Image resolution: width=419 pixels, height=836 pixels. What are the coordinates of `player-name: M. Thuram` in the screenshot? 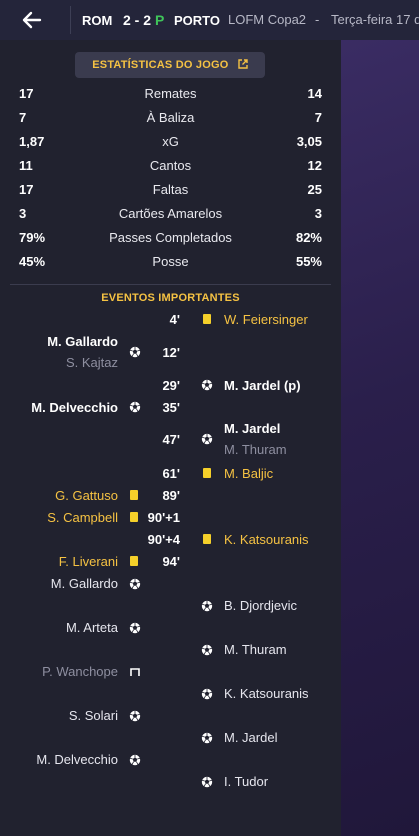 It's located at (255, 649).